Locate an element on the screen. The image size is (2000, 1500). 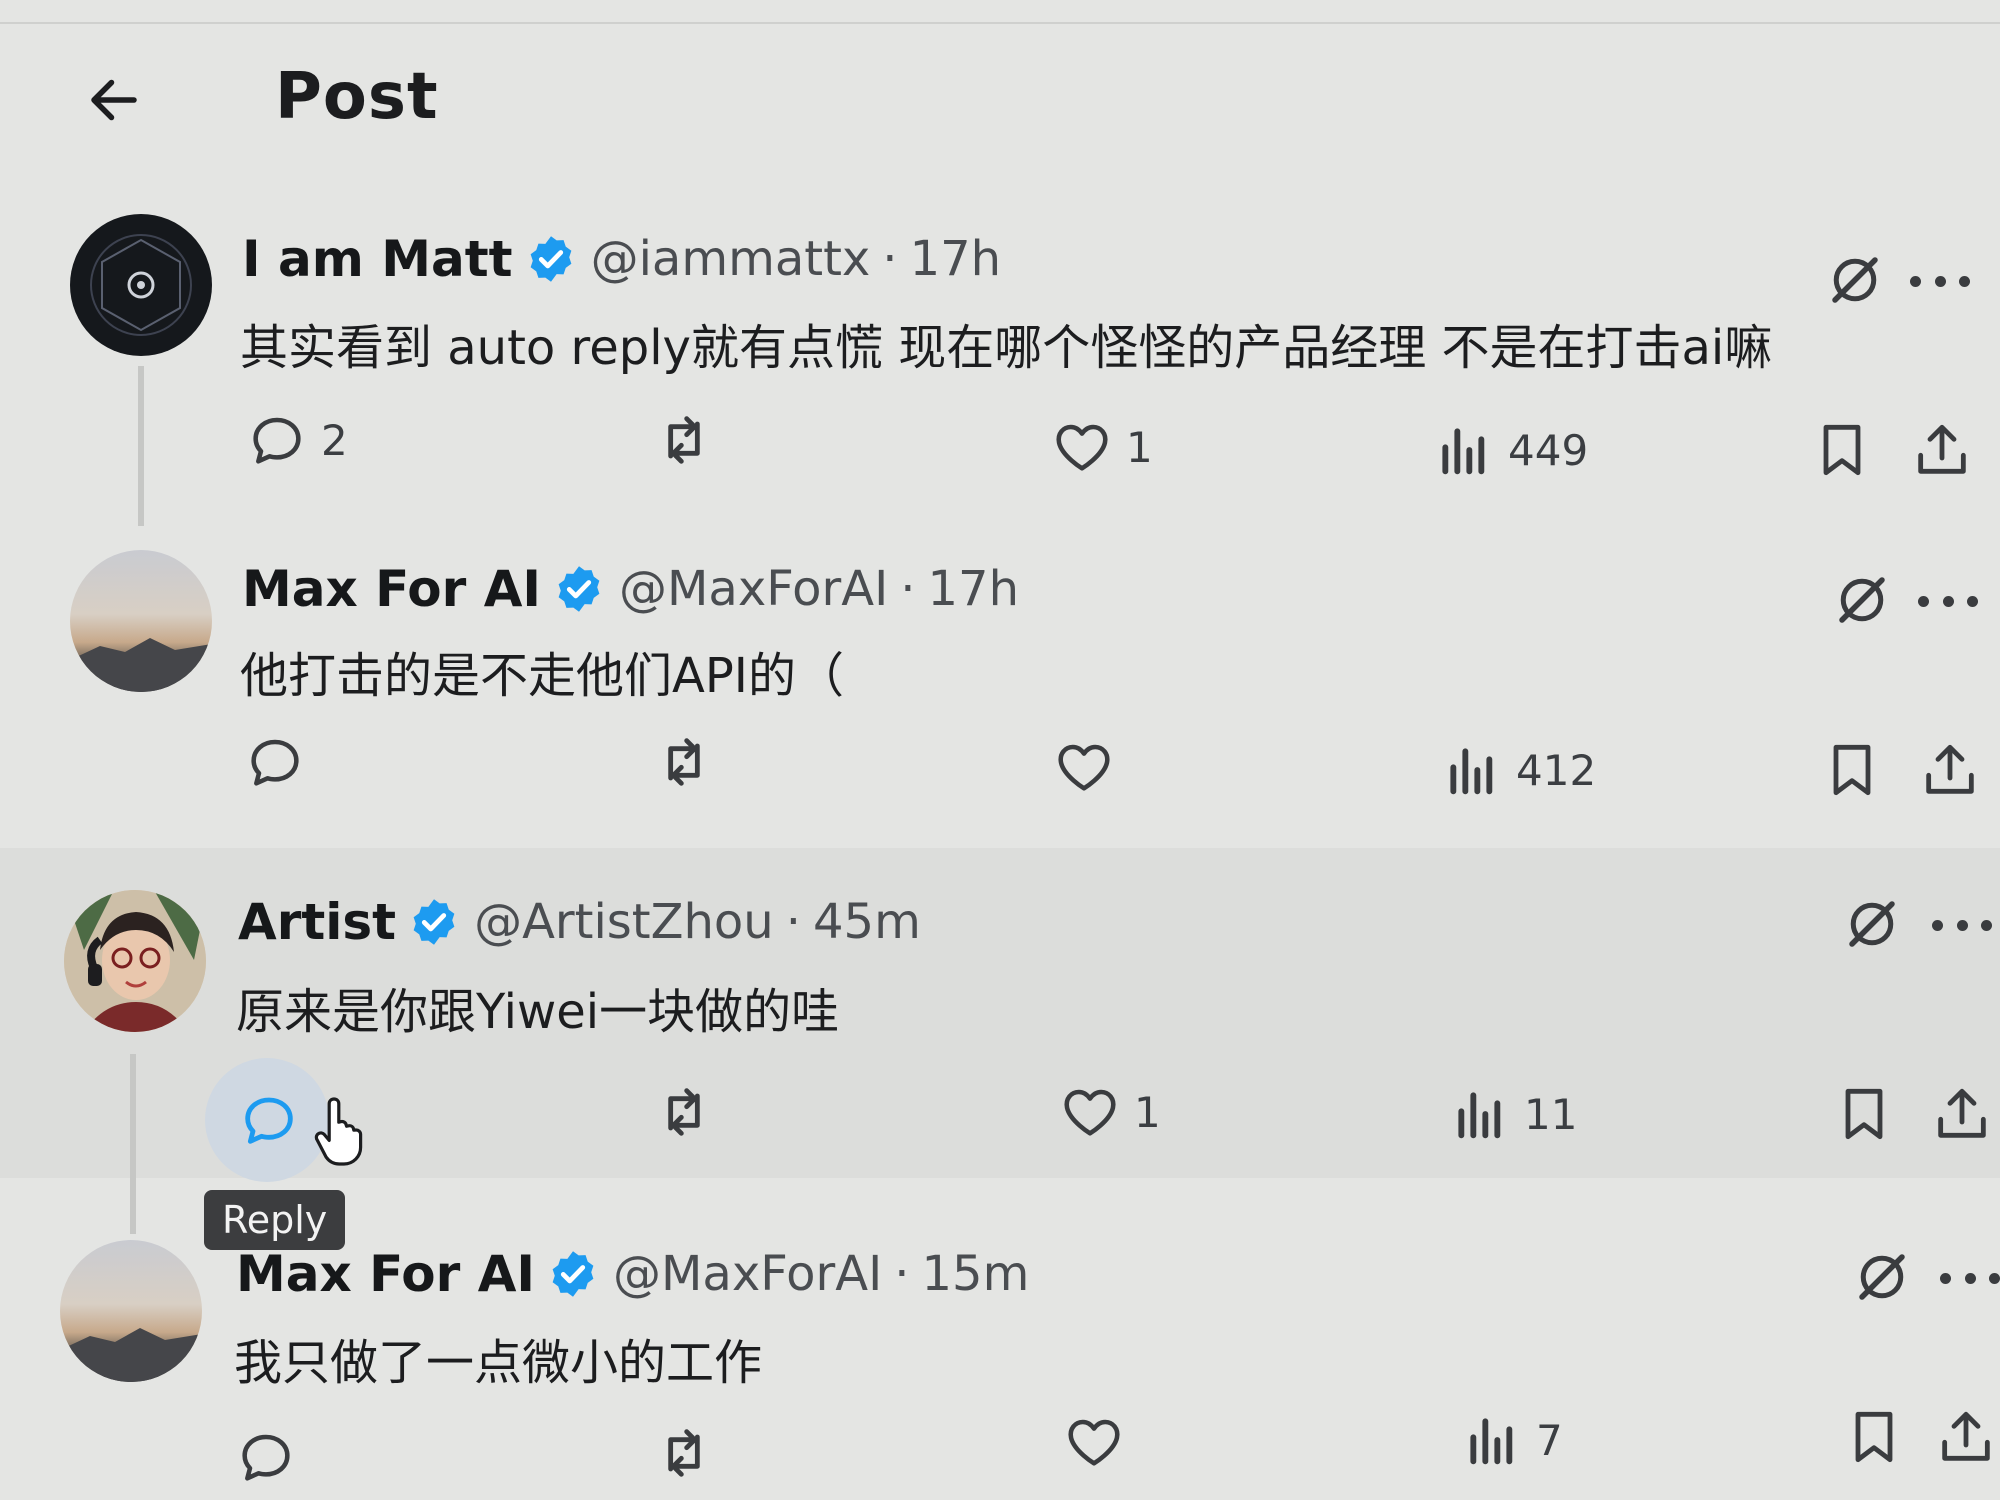
reply-button: 2 is located at coordinates (296, 440).